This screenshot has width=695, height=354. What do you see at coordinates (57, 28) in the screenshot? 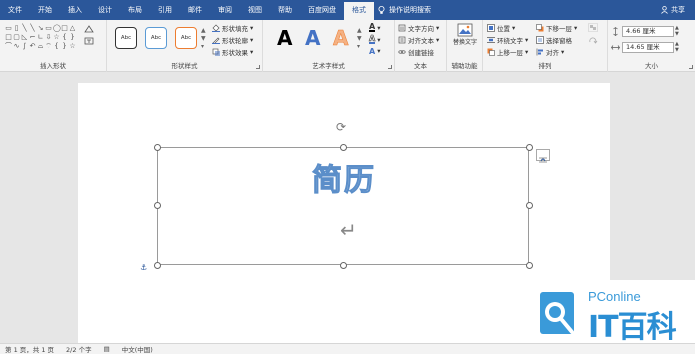
I see `oval-shape-icon: ◯` at bounding box center [57, 28].